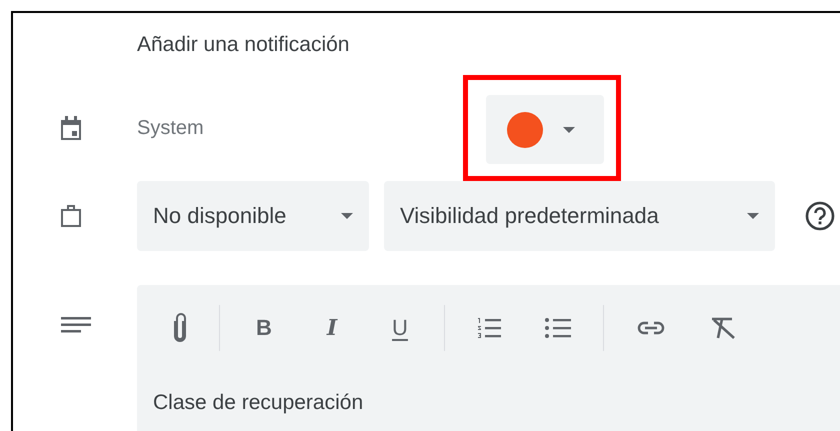 The height and width of the screenshot is (431, 840). I want to click on dropdown: No disponible, so click(253, 216).